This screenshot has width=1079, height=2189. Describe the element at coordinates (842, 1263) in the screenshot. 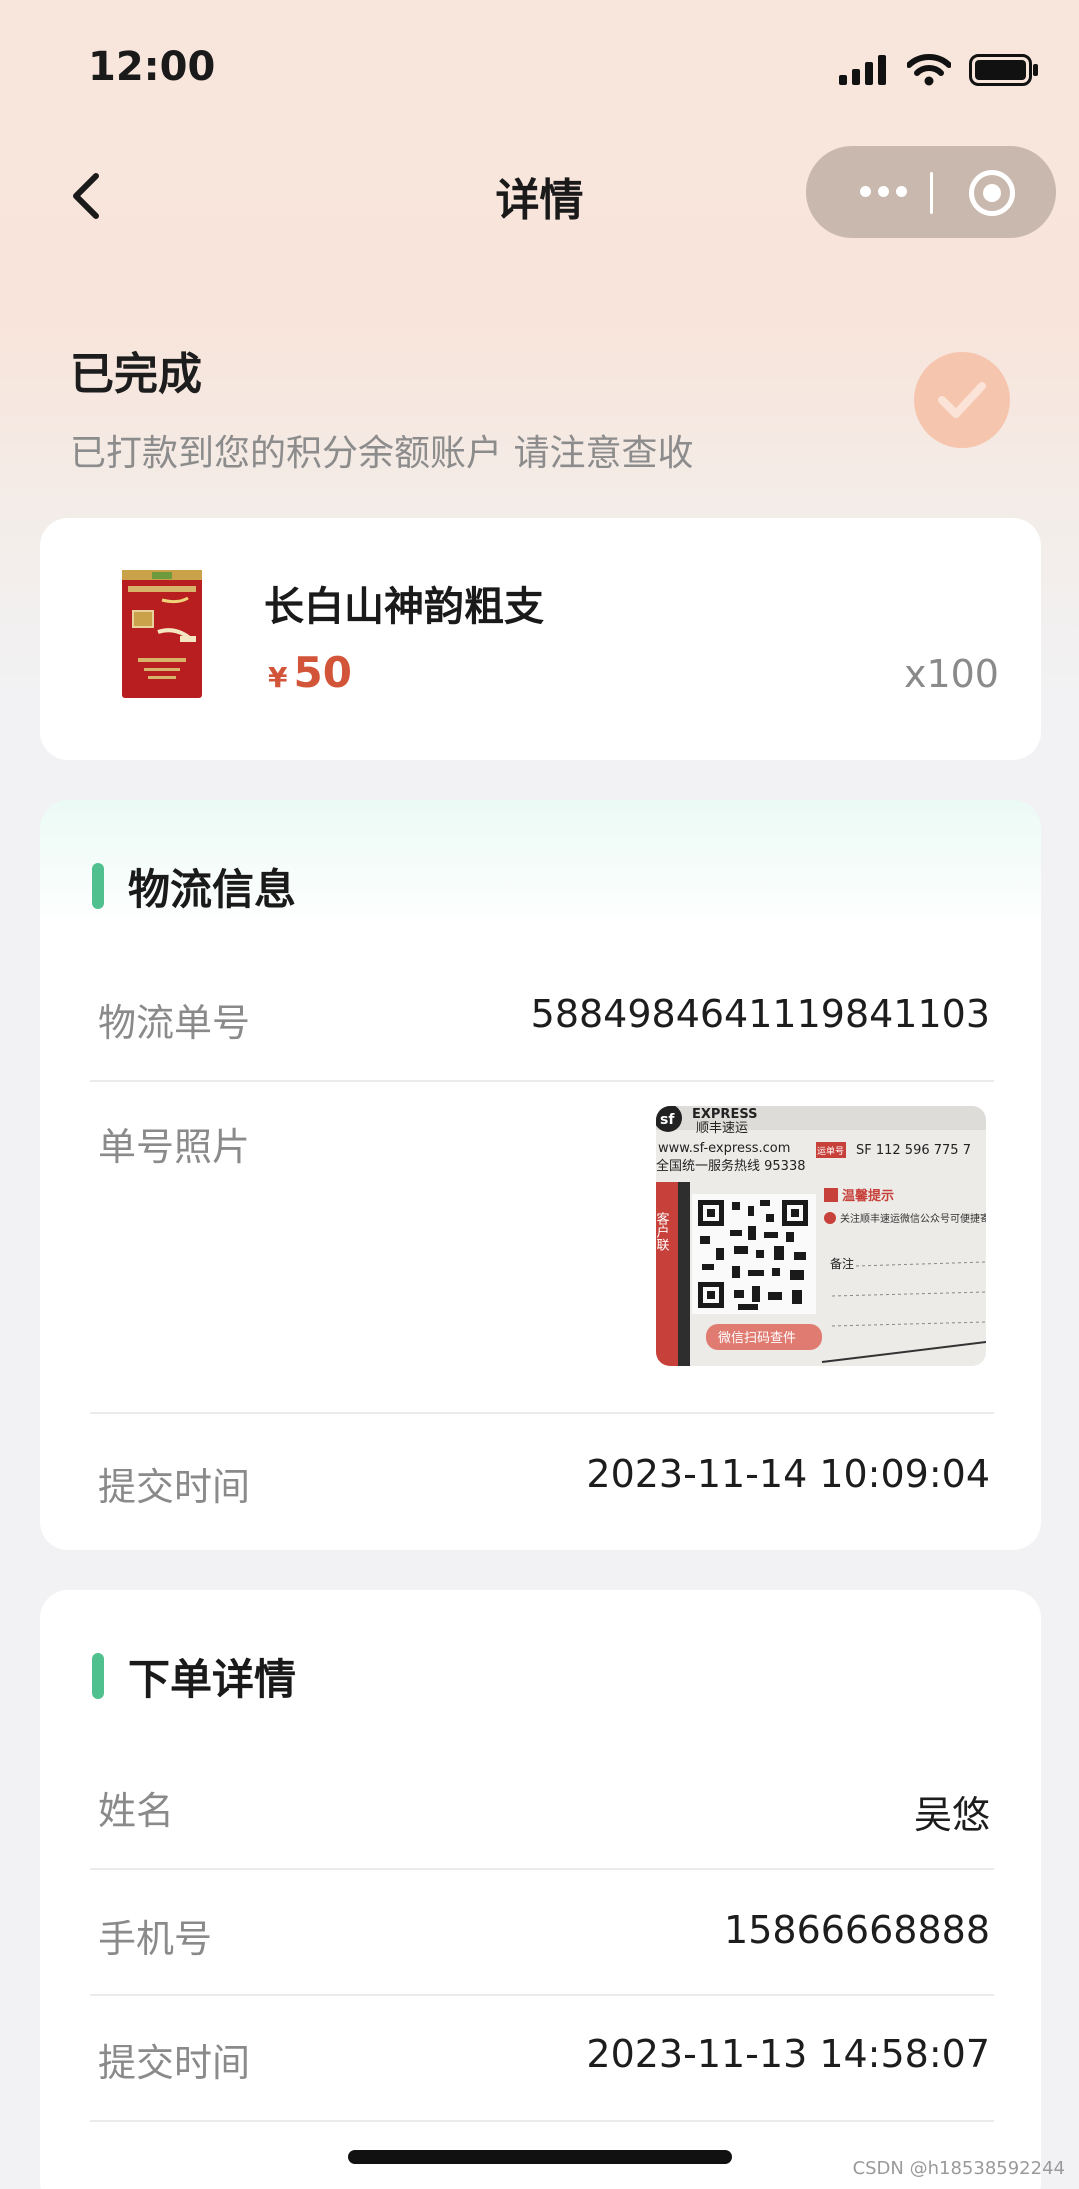

I see `photo-remark: 备注` at that location.